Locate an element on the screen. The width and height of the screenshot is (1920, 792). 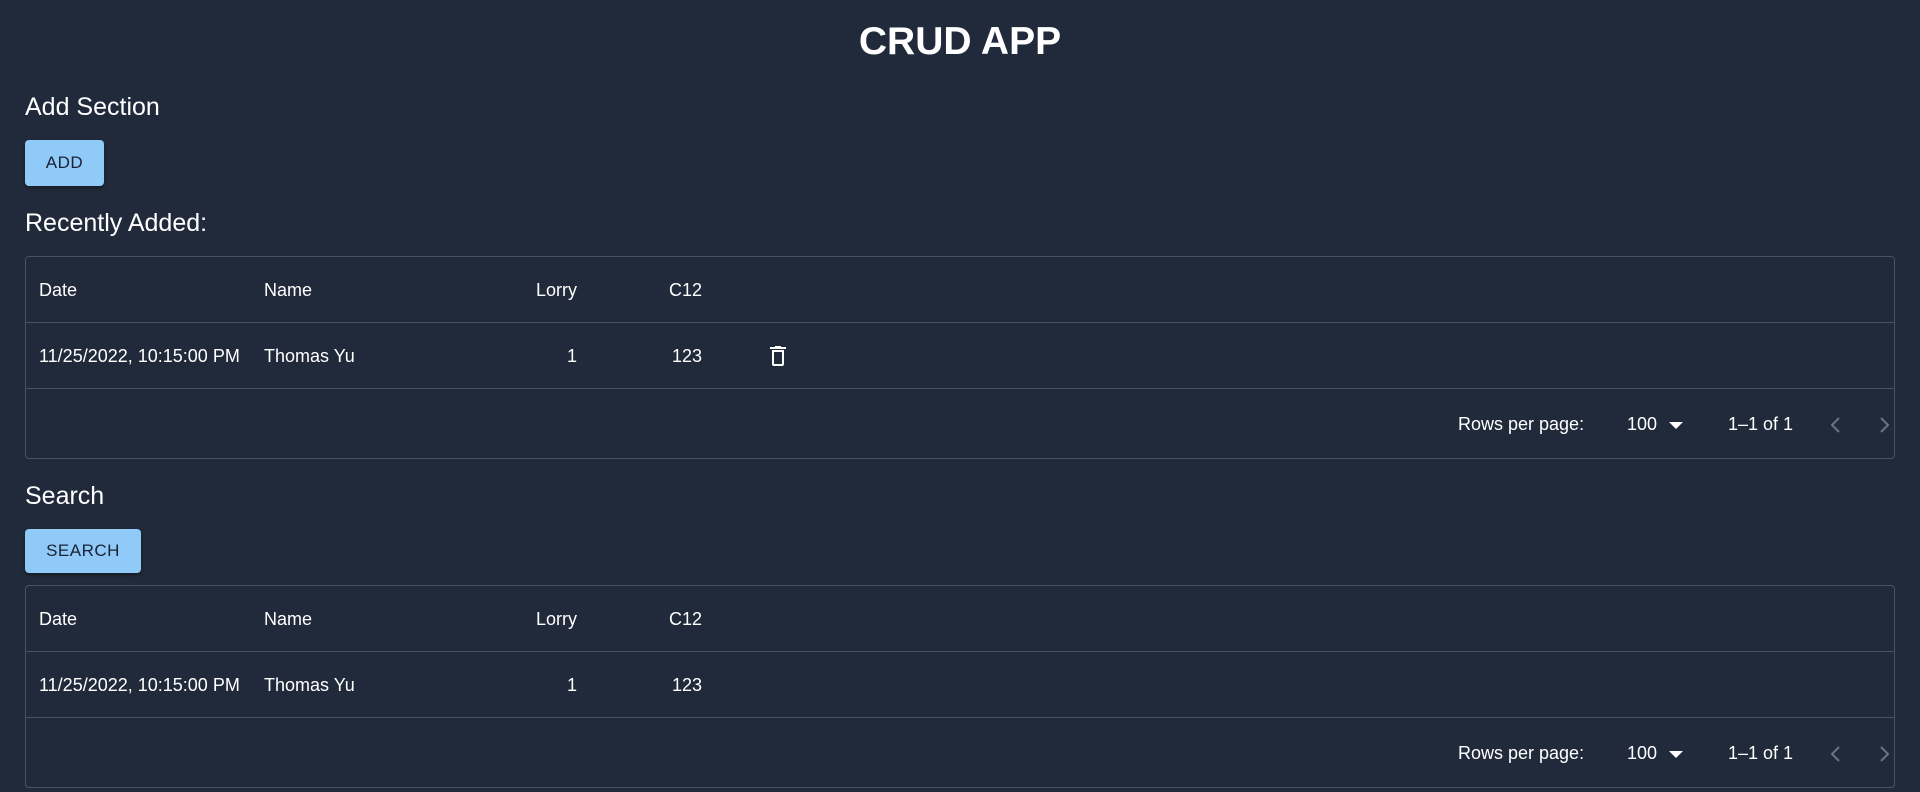
delete-button is located at coordinates (778, 356).